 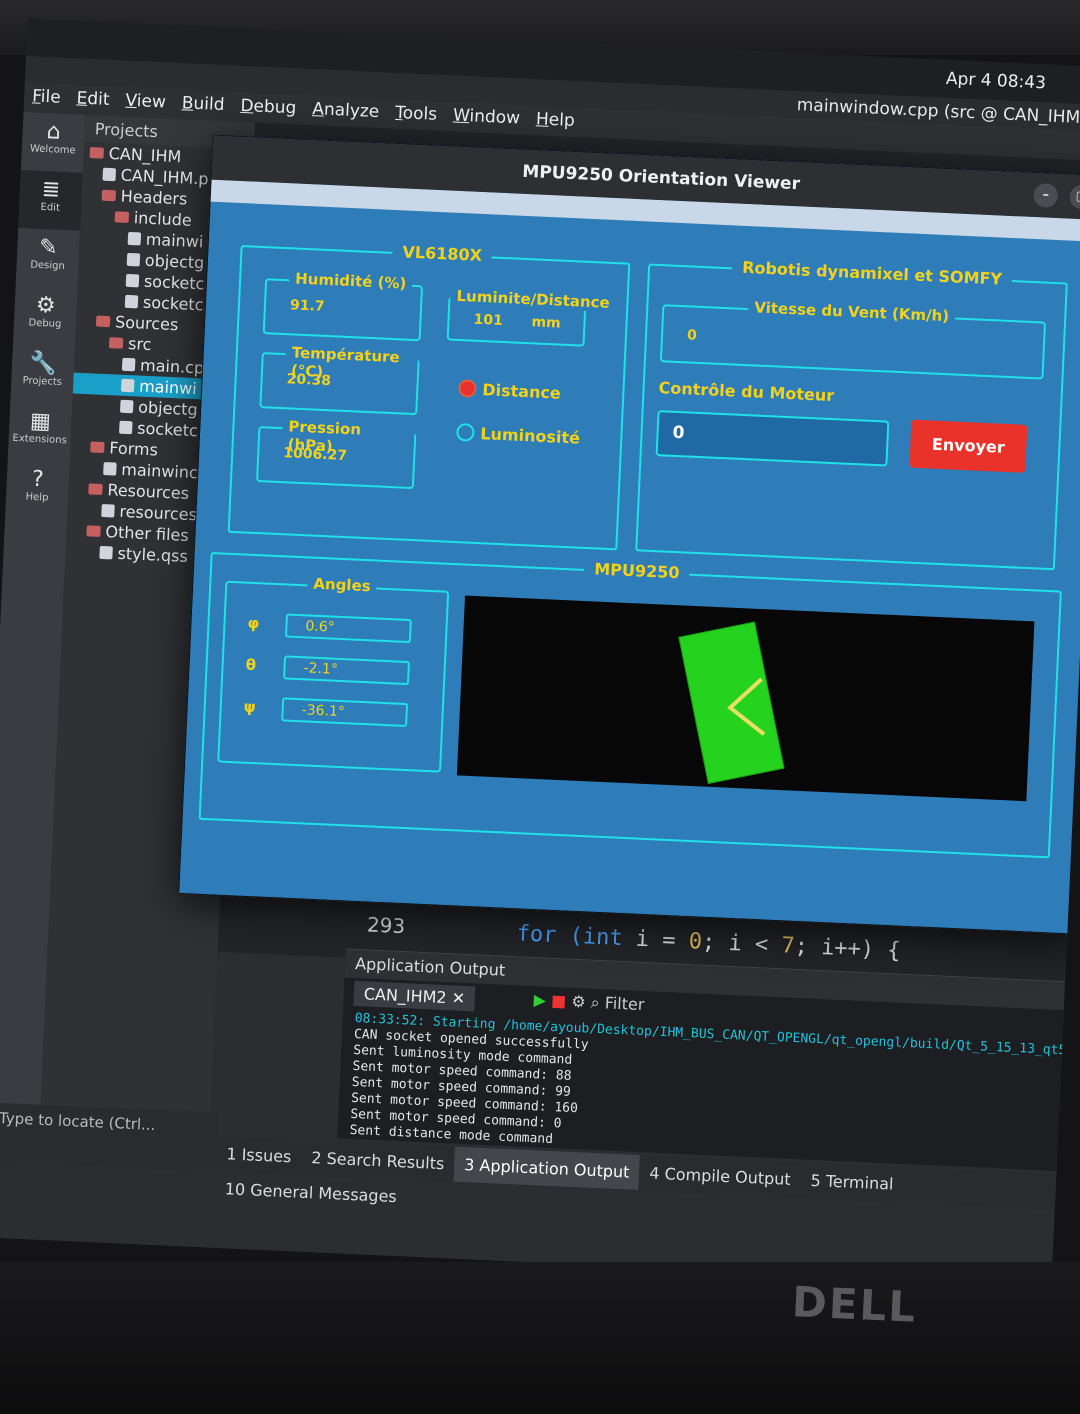 What do you see at coordinates (164, 177) in the screenshot?
I see `tree-item-label: CAN_IHM.p` at bounding box center [164, 177].